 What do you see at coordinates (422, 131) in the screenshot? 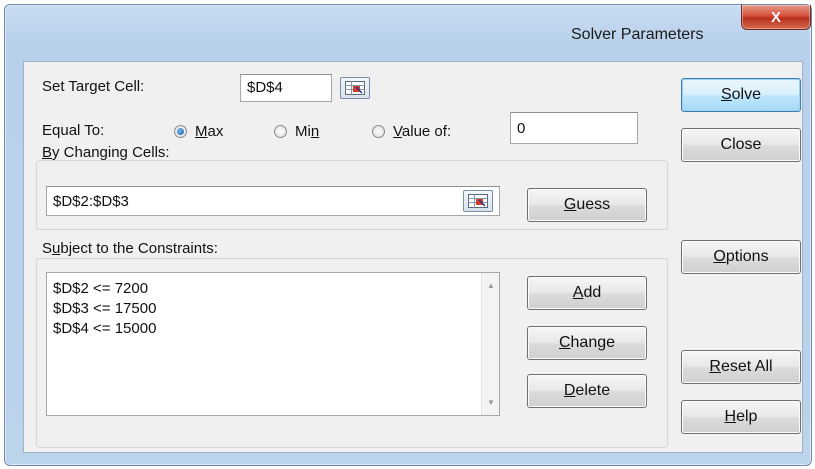
I see `radio-value-of-label: Value of:` at bounding box center [422, 131].